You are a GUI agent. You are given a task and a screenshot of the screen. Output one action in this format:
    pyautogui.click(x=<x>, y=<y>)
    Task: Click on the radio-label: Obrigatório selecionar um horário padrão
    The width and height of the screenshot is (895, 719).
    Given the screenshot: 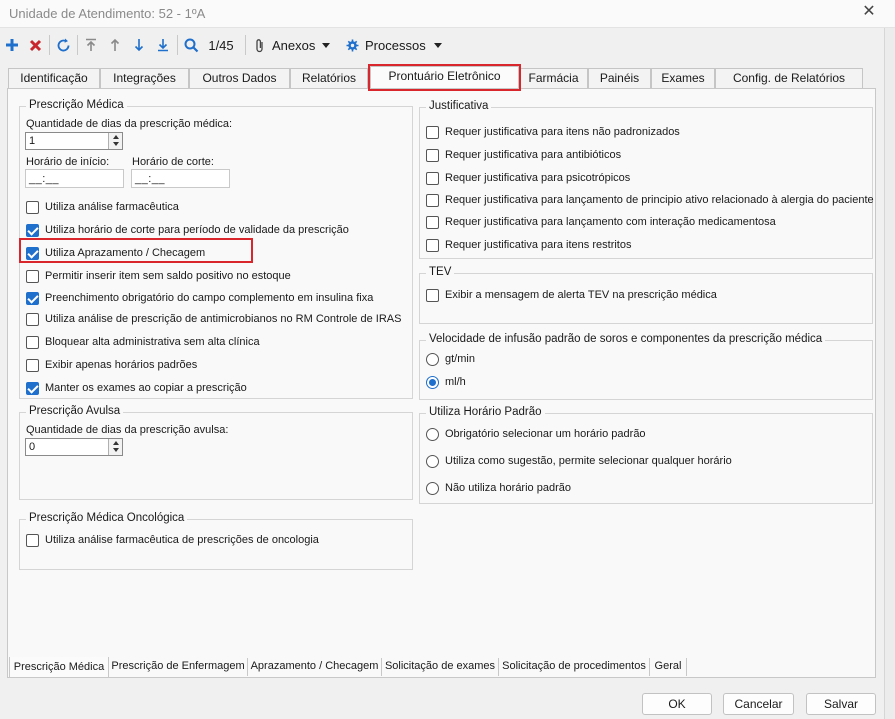 What is the action you would take?
    pyautogui.click(x=545, y=434)
    